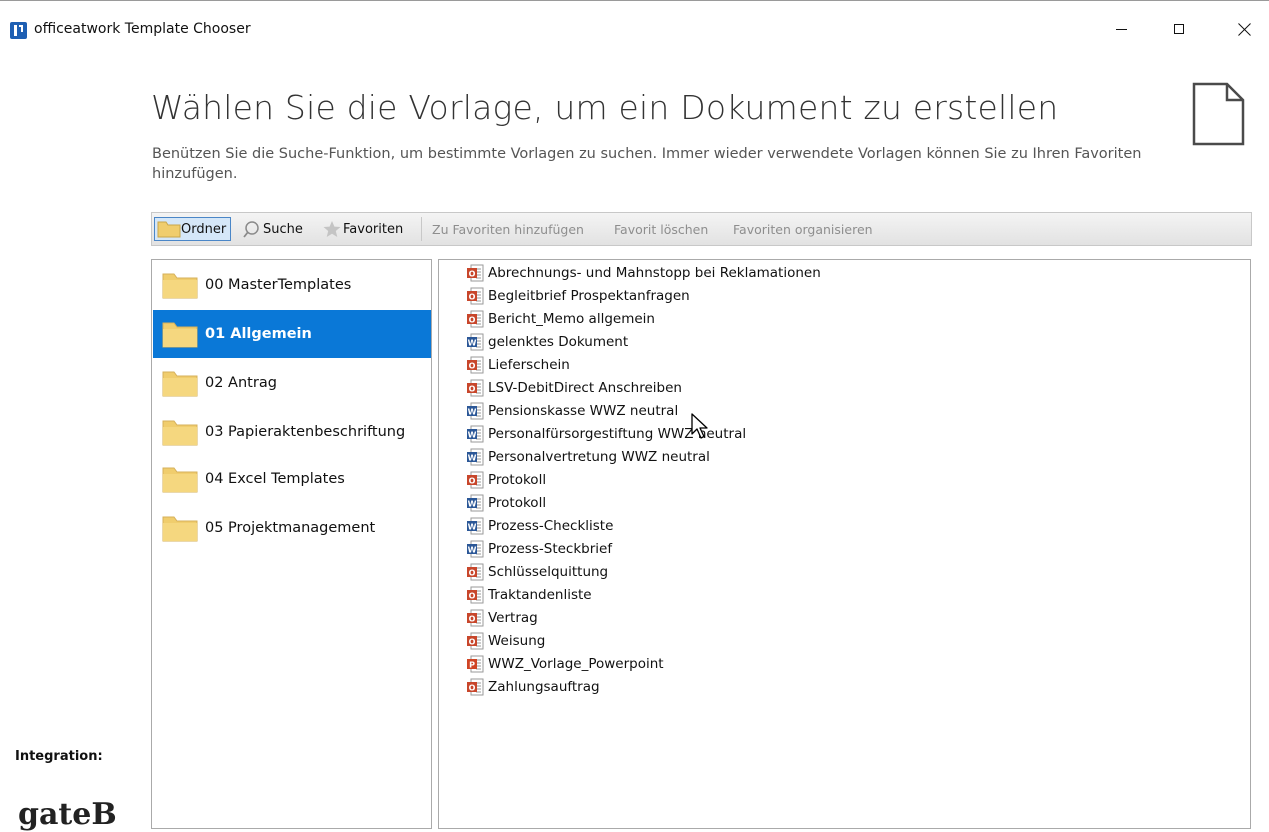 Image resolution: width=1269 pixels, height=832 pixels. I want to click on template-item: O Bericht_Memo allgemein, so click(560, 318).